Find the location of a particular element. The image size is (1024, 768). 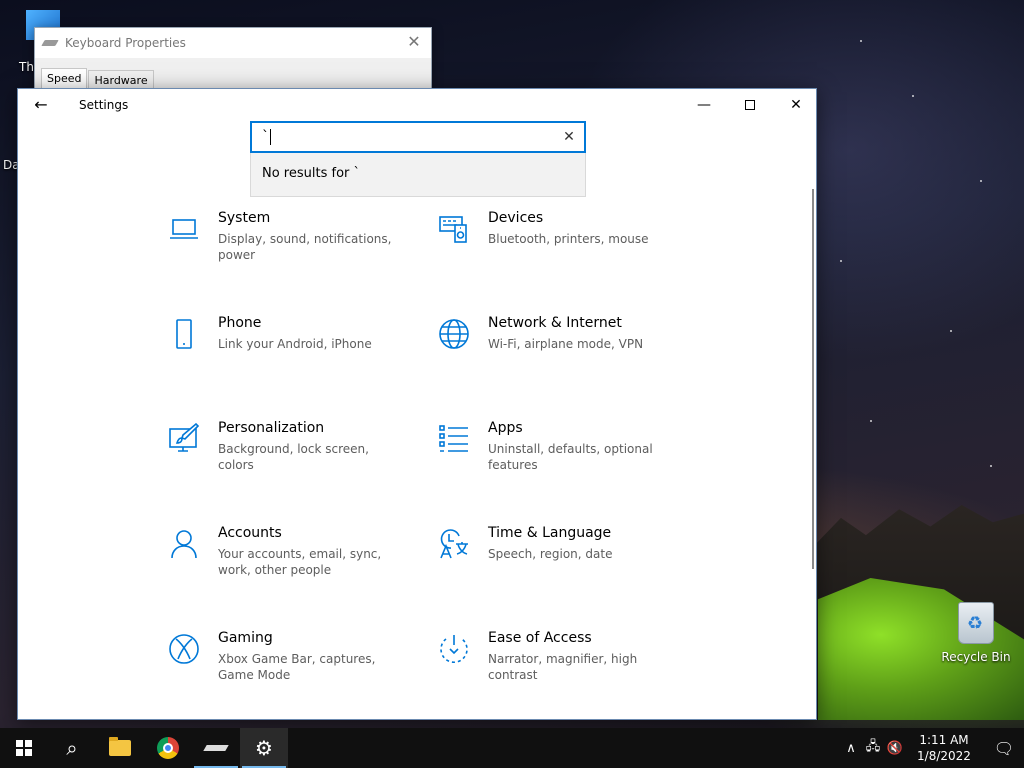

category-name: Apps is located at coordinates (505, 428).